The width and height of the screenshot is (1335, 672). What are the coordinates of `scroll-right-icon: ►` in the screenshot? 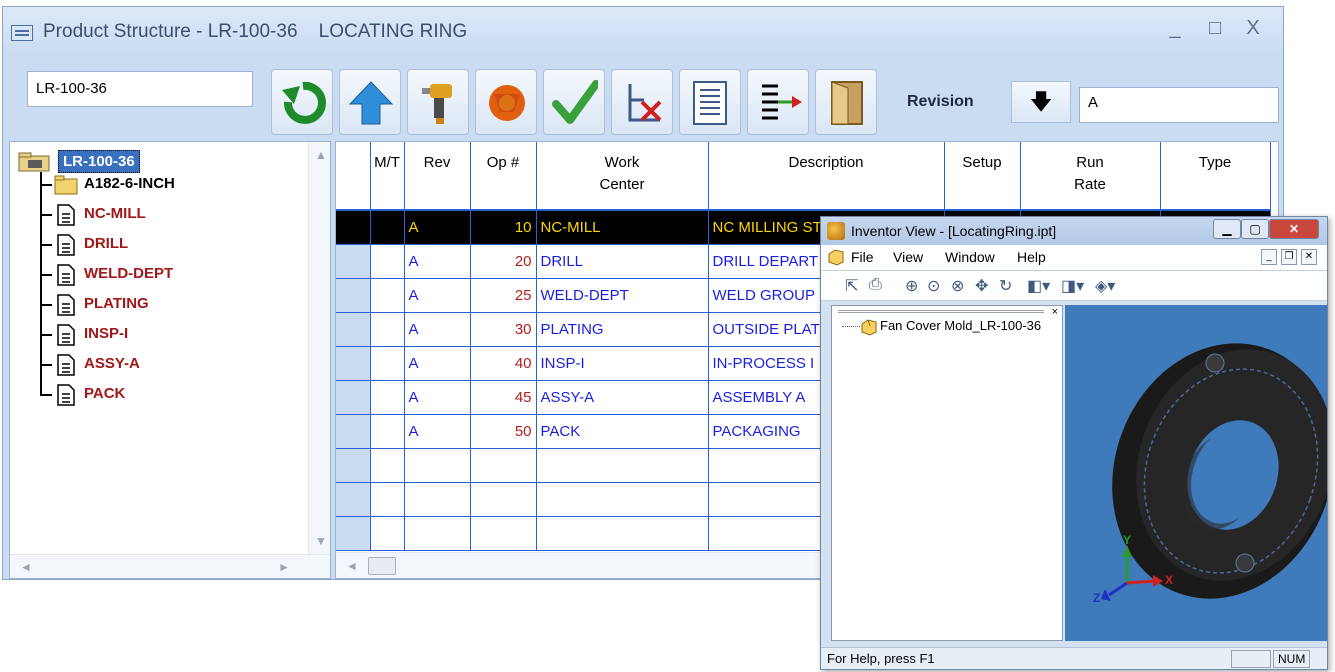 It's located at (284, 567).